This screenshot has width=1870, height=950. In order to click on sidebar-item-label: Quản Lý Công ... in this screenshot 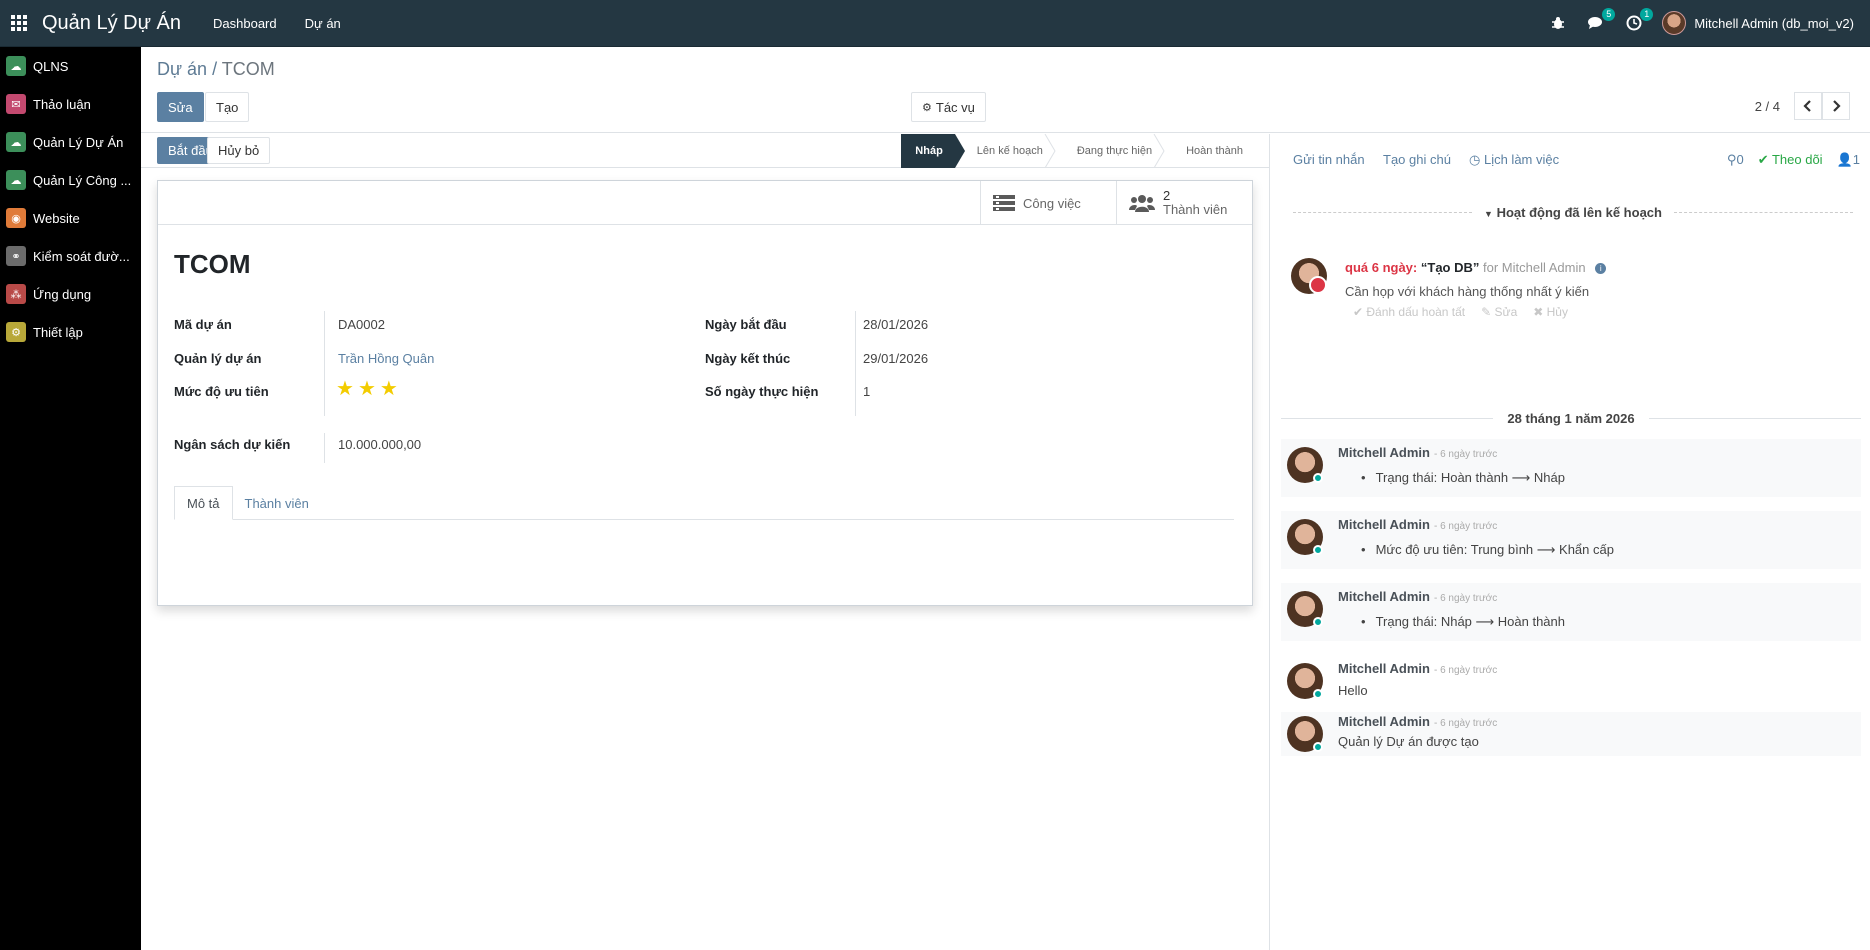, I will do `click(82, 180)`.